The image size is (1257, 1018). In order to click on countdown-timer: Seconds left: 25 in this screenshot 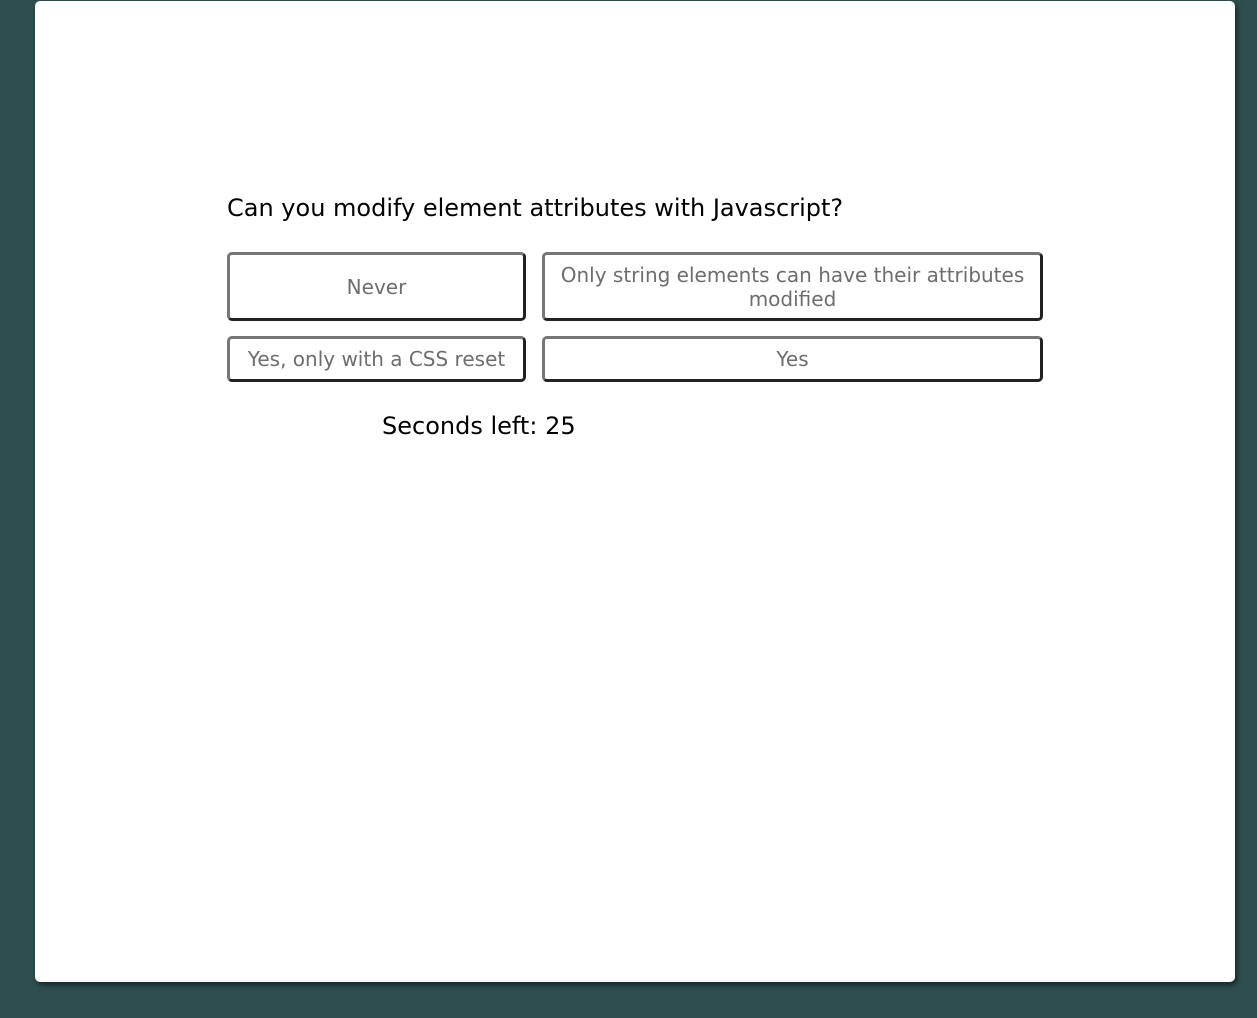, I will do `click(479, 426)`.